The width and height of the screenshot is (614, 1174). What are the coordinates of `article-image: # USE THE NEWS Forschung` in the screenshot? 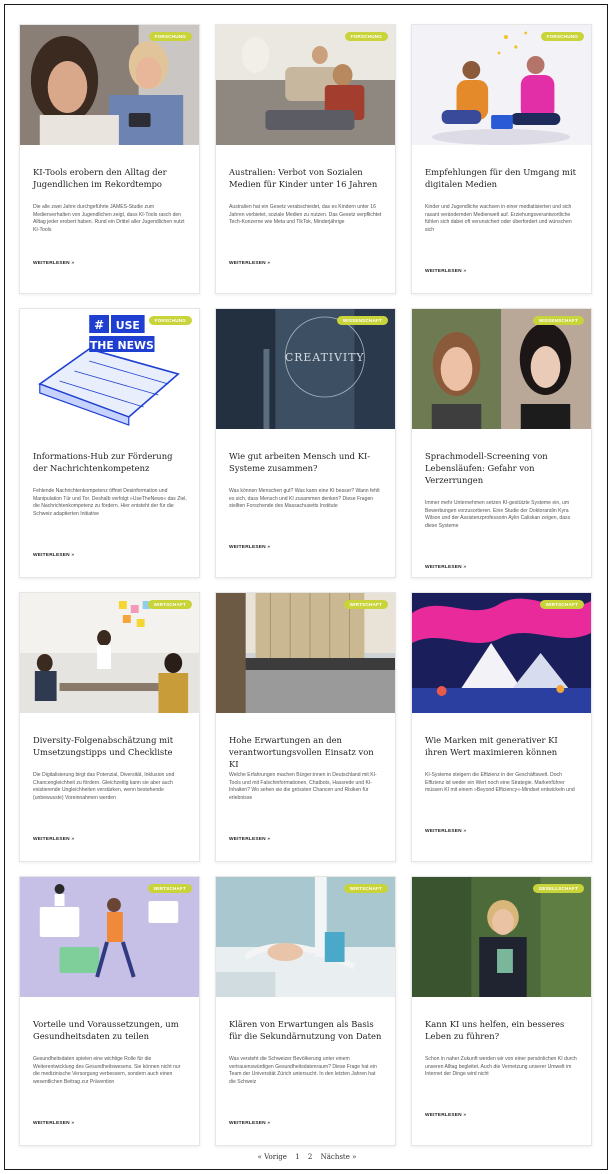 It's located at (109, 369).